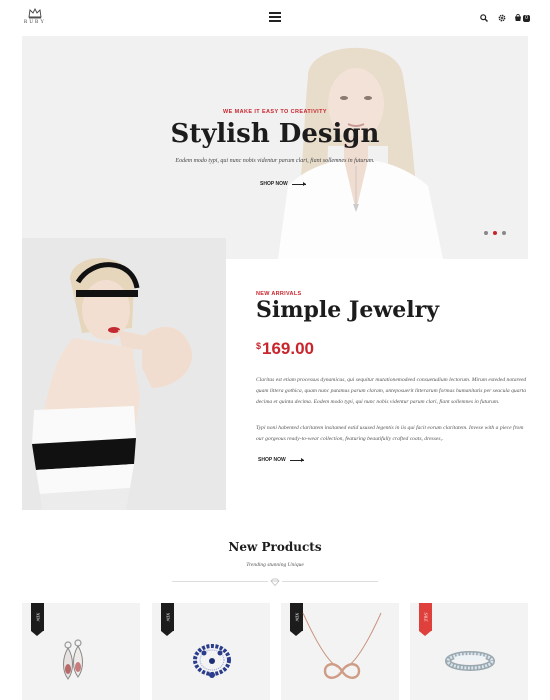 Image resolution: width=550 pixels, height=700 pixels. I want to click on product-card-1: NEW, so click(81, 651).